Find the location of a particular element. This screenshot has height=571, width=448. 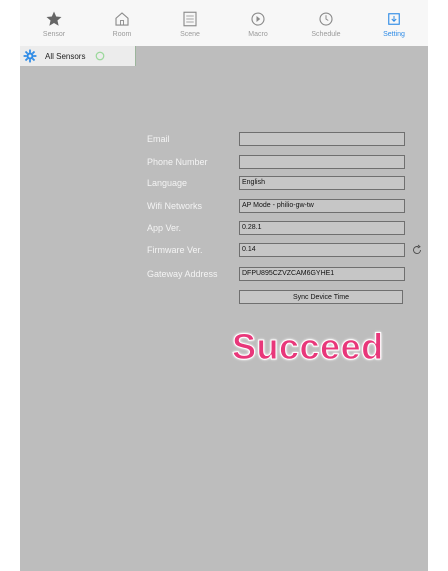

tab-schedule: Schedule is located at coordinates (326, 23).